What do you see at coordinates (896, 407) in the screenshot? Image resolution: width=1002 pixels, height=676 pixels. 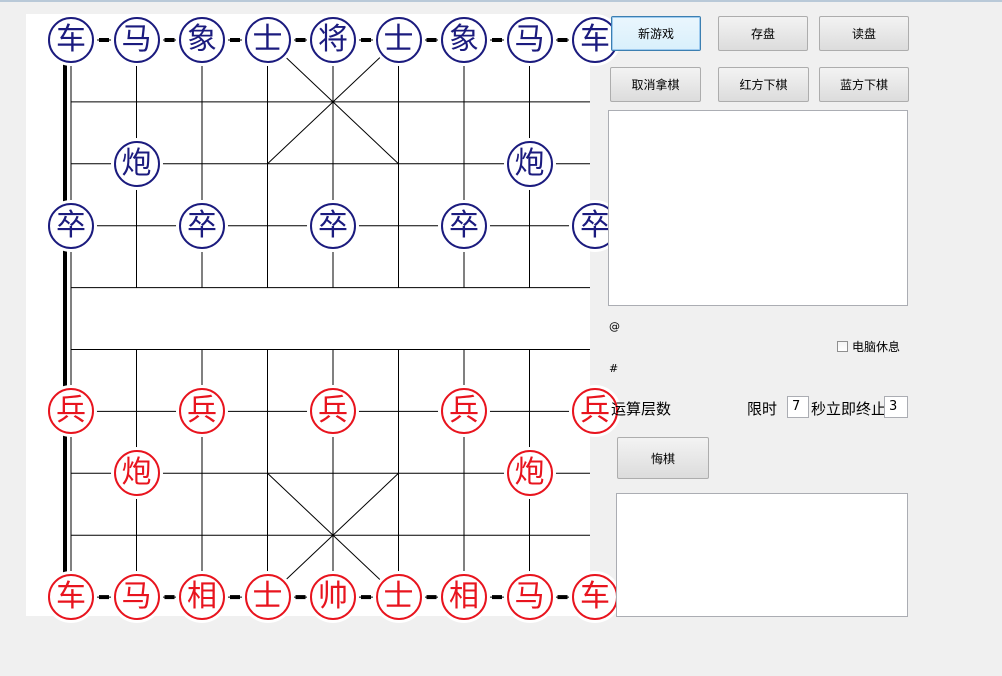 I see `stop-input: 3` at bounding box center [896, 407].